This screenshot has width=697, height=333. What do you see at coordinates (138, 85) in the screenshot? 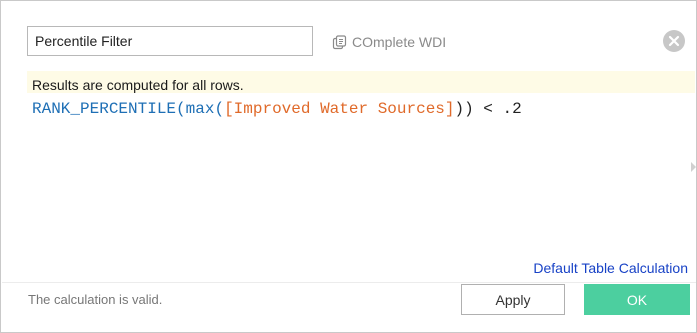
I see `info-message: Results are computed for all rows.` at bounding box center [138, 85].